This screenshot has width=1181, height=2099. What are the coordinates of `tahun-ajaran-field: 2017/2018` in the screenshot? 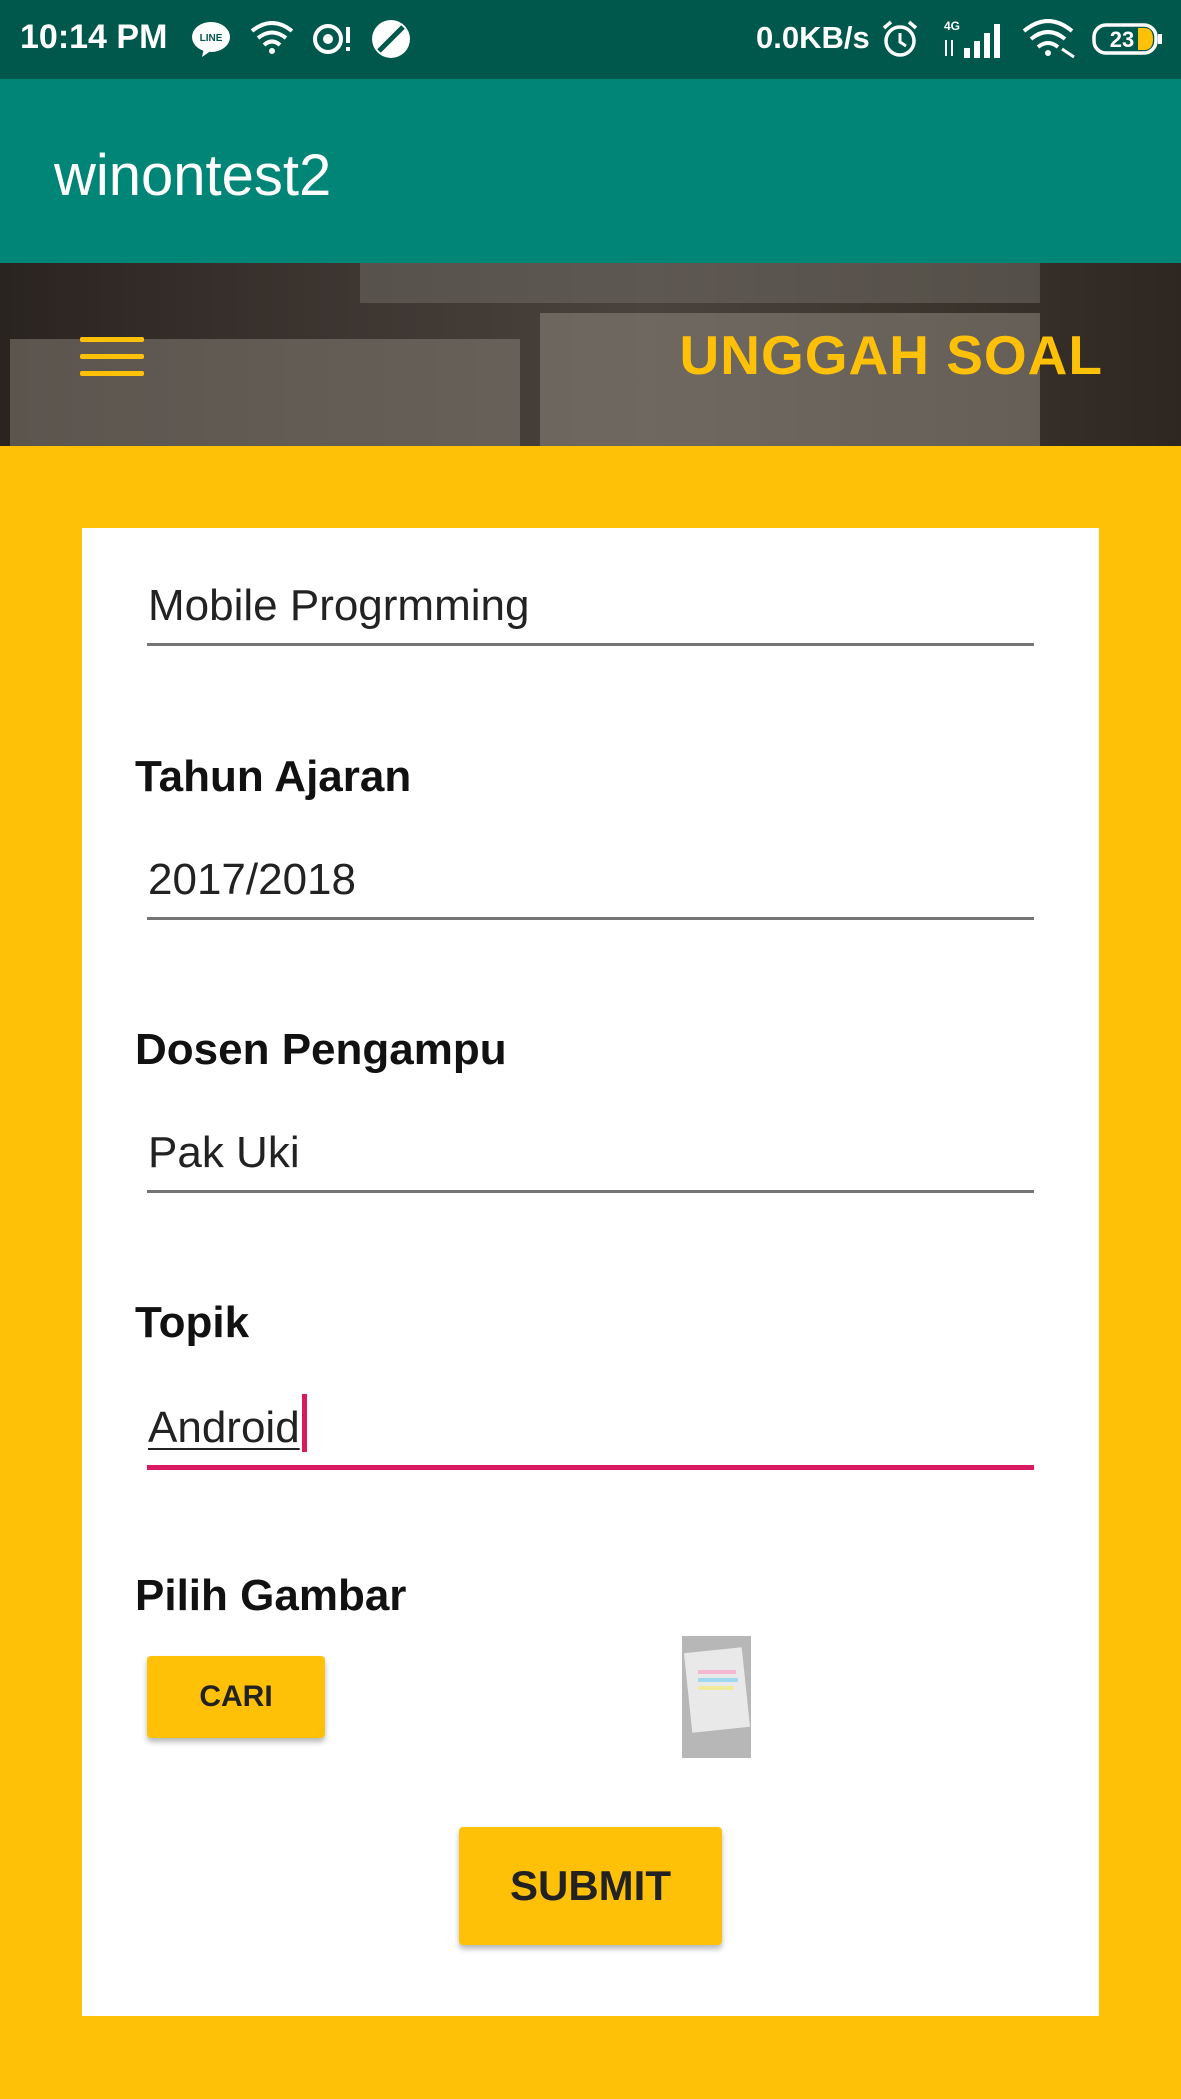 It's located at (590, 885).